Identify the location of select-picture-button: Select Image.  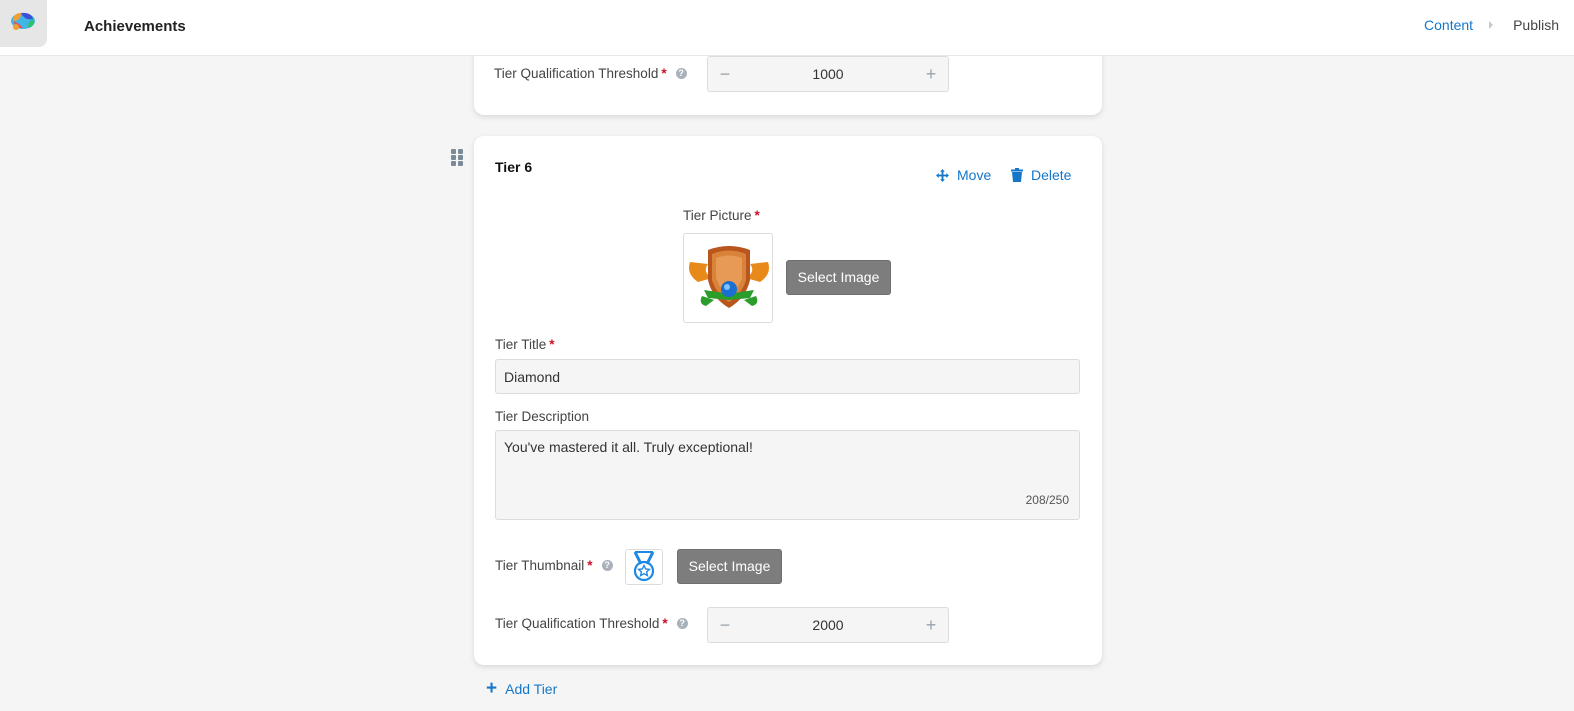
(838, 277).